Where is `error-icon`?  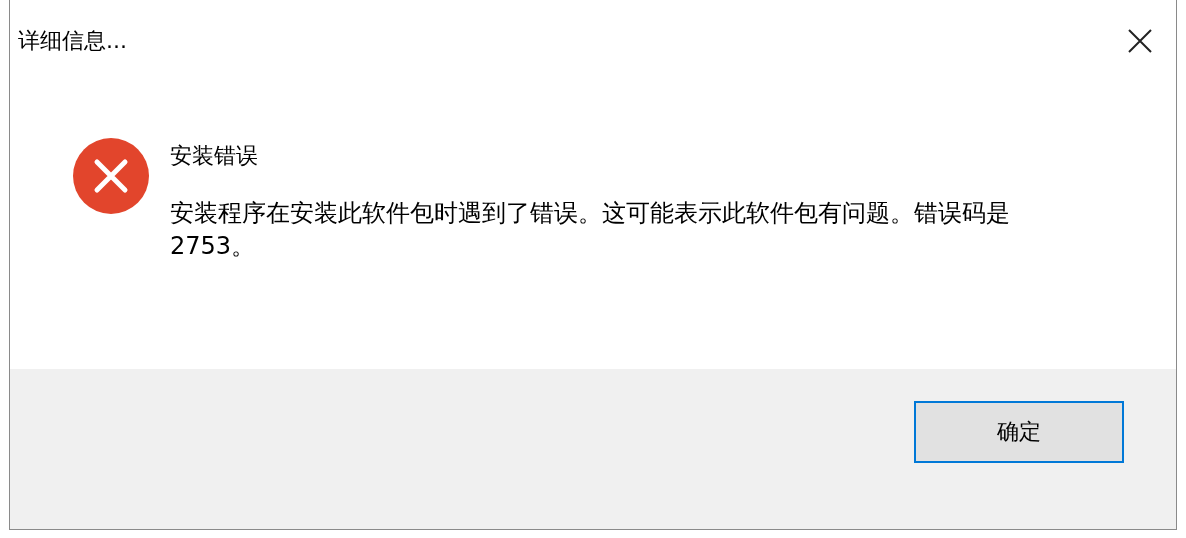
error-icon is located at coordinates (111, 176).